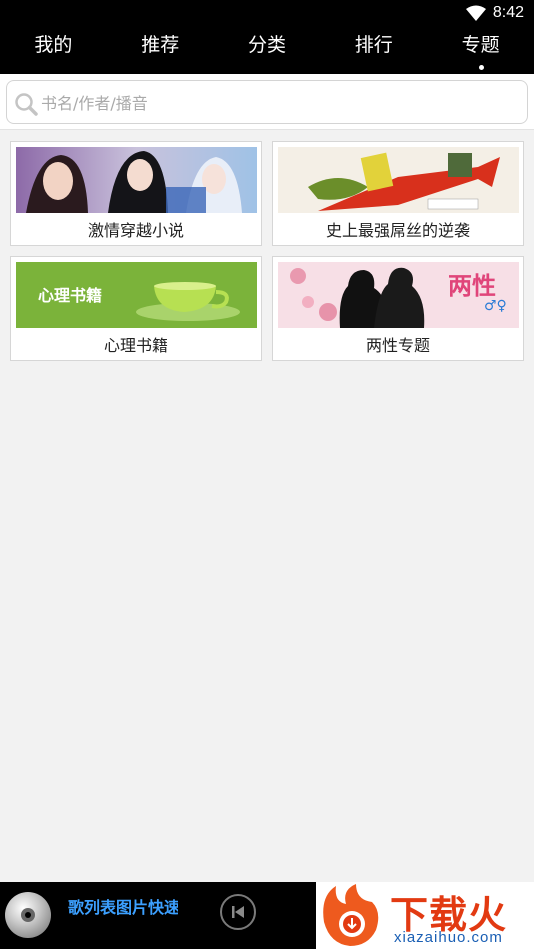  I want to click on skip-previous-icon, so click(238, 912).